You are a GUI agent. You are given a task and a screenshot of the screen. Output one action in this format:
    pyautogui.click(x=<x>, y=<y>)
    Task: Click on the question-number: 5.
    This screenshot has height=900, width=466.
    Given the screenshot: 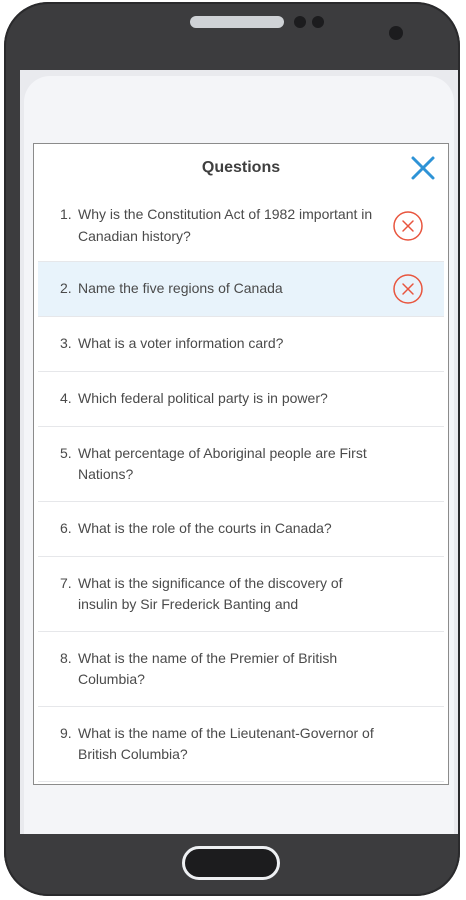 What is the action you would take?
    pyautogui.click(x=66, y=452)
    